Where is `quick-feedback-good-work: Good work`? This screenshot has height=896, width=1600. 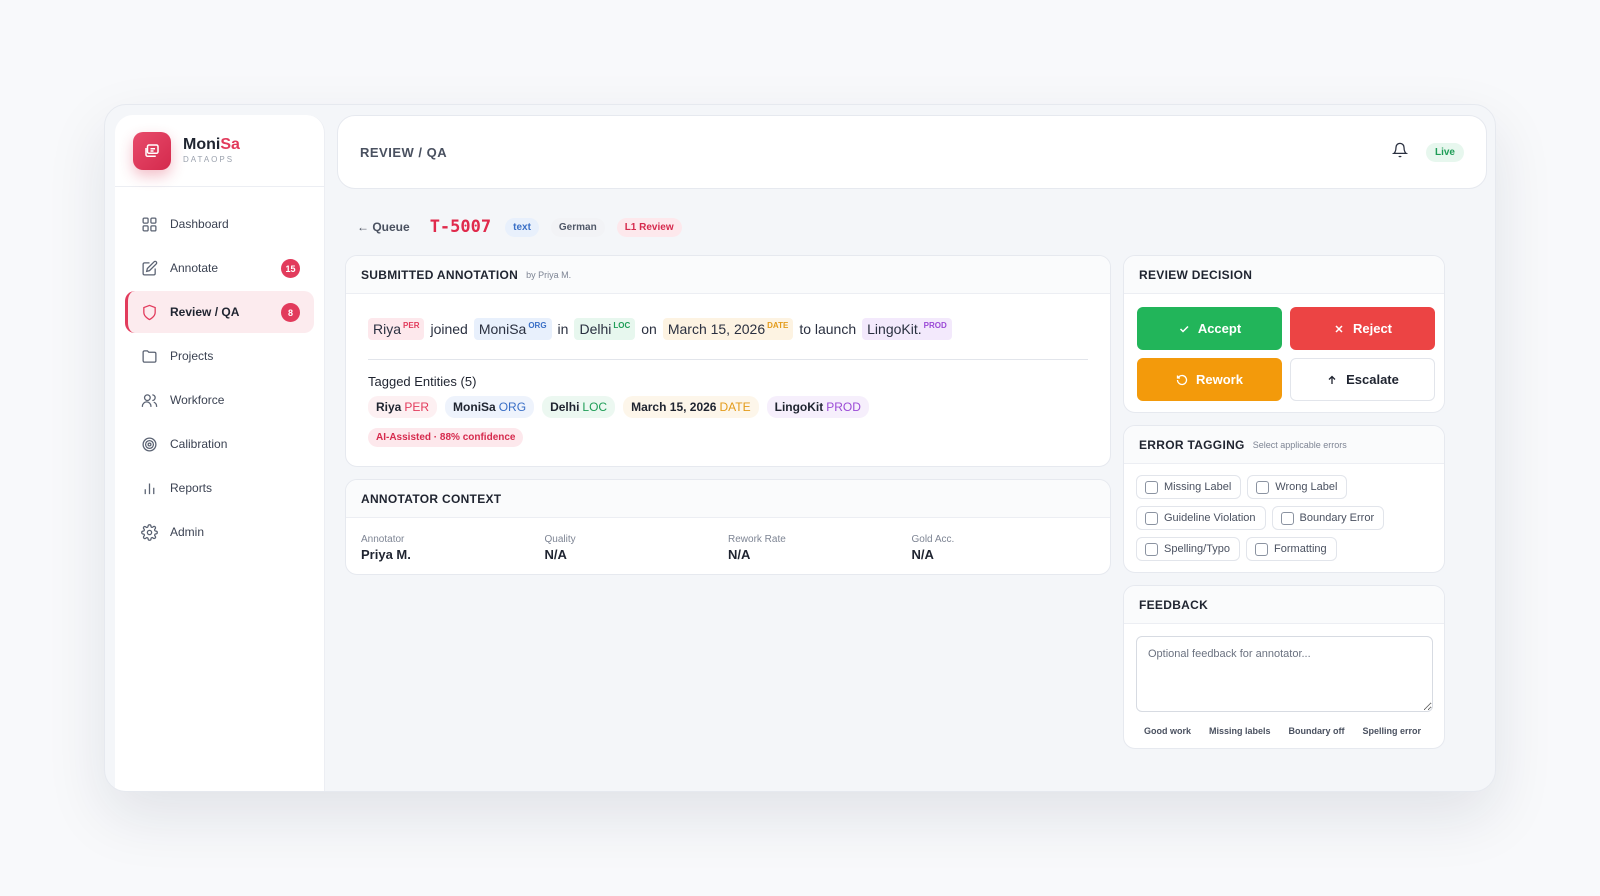 quick-feedback-good-work: Good work is located at coordinates (1167, 731).